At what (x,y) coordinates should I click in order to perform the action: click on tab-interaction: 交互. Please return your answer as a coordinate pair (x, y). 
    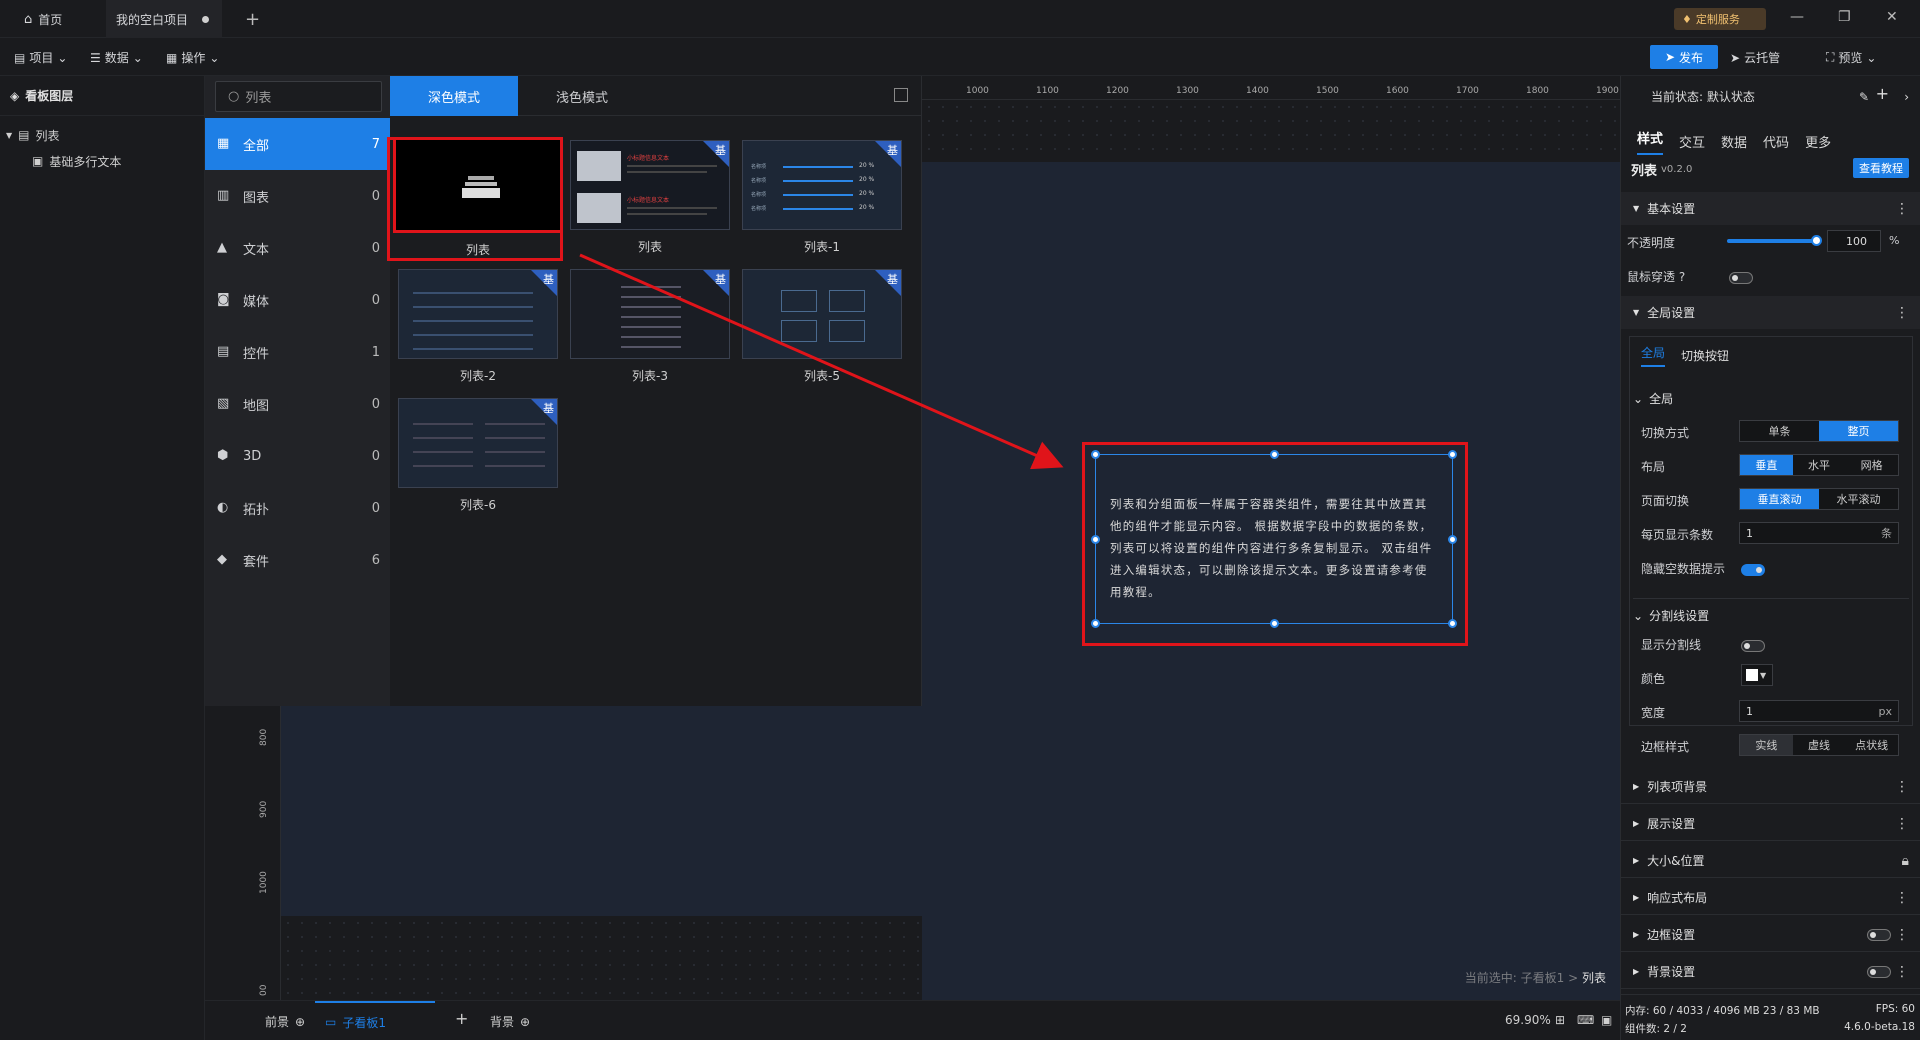
    Looking at the image, I should click on (1692, 141).